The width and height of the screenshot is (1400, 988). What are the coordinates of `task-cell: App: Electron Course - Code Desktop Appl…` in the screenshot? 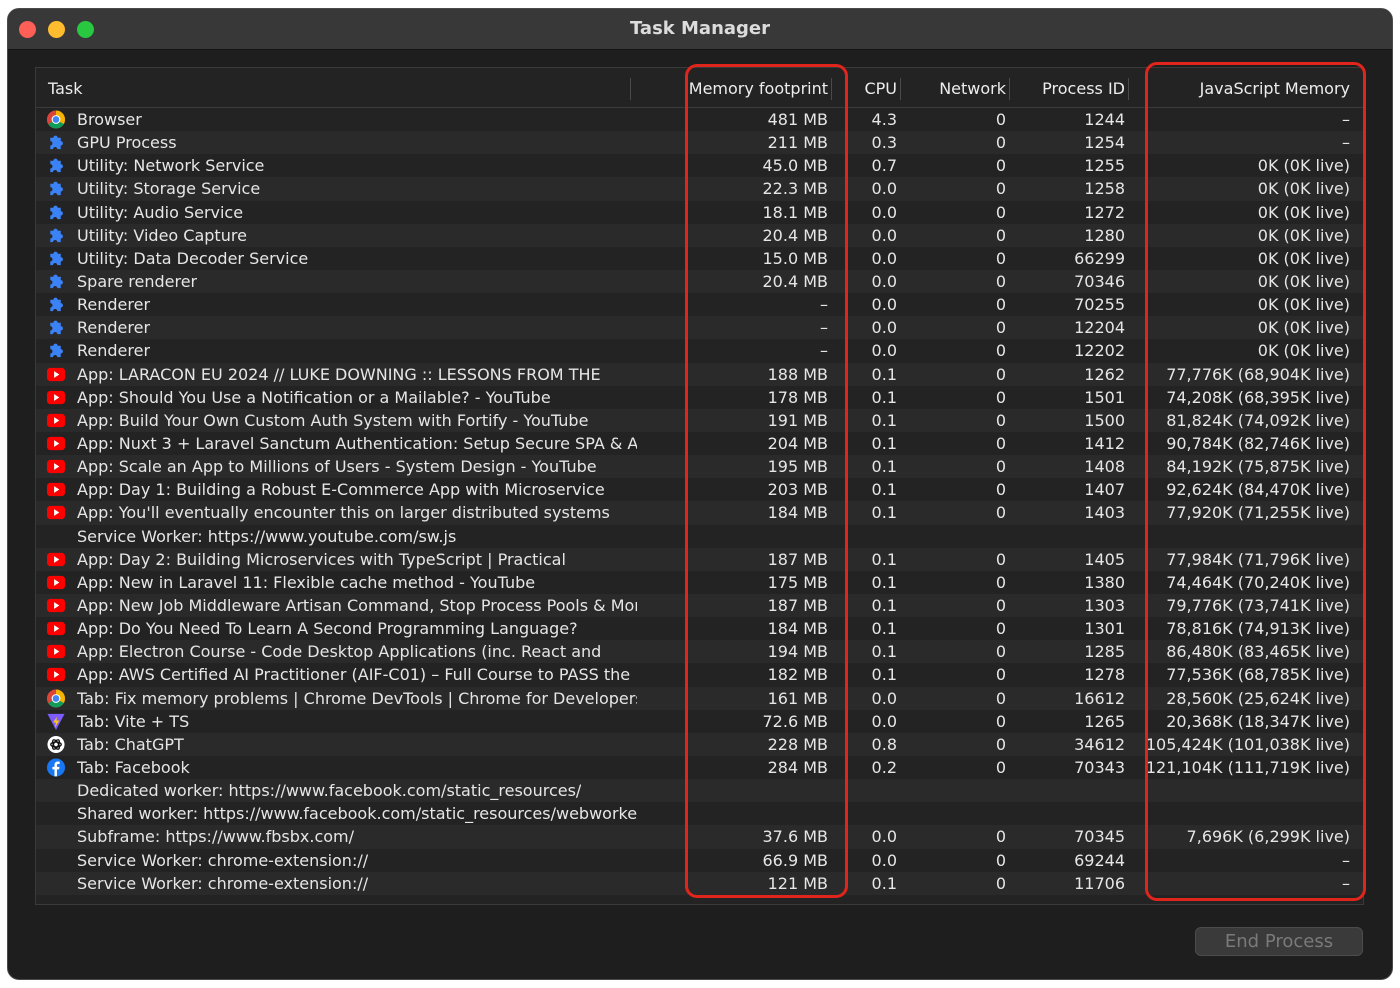 It's located at (339, 652).